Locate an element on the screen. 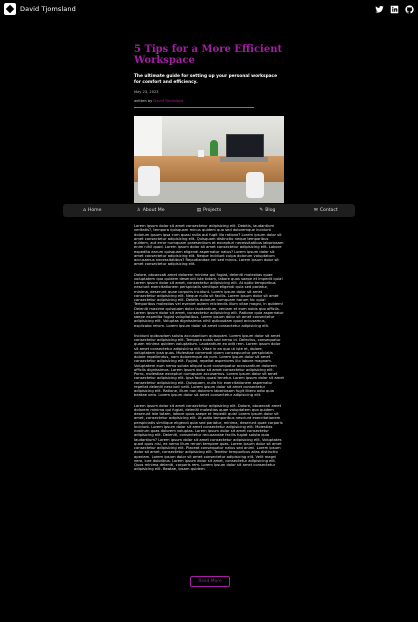 Image resolution: width=418 pixels, height=622 pixels. article-date: May 23, 2023 is located at coordinates (146, 92).